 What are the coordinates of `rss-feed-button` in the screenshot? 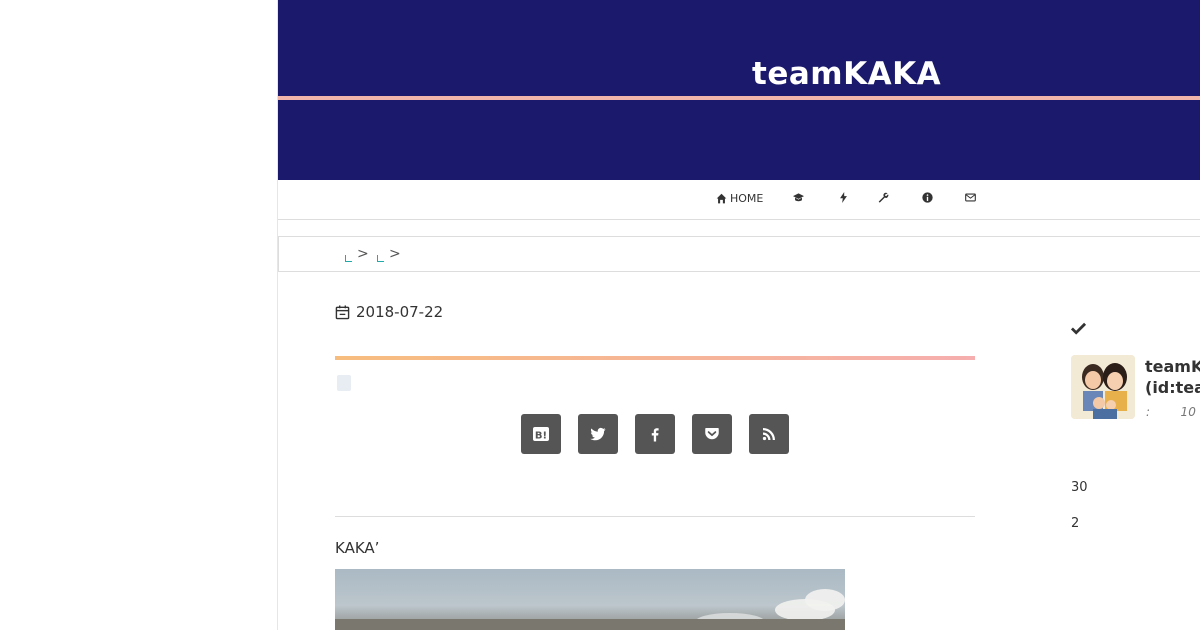 It's located at (769, 434).